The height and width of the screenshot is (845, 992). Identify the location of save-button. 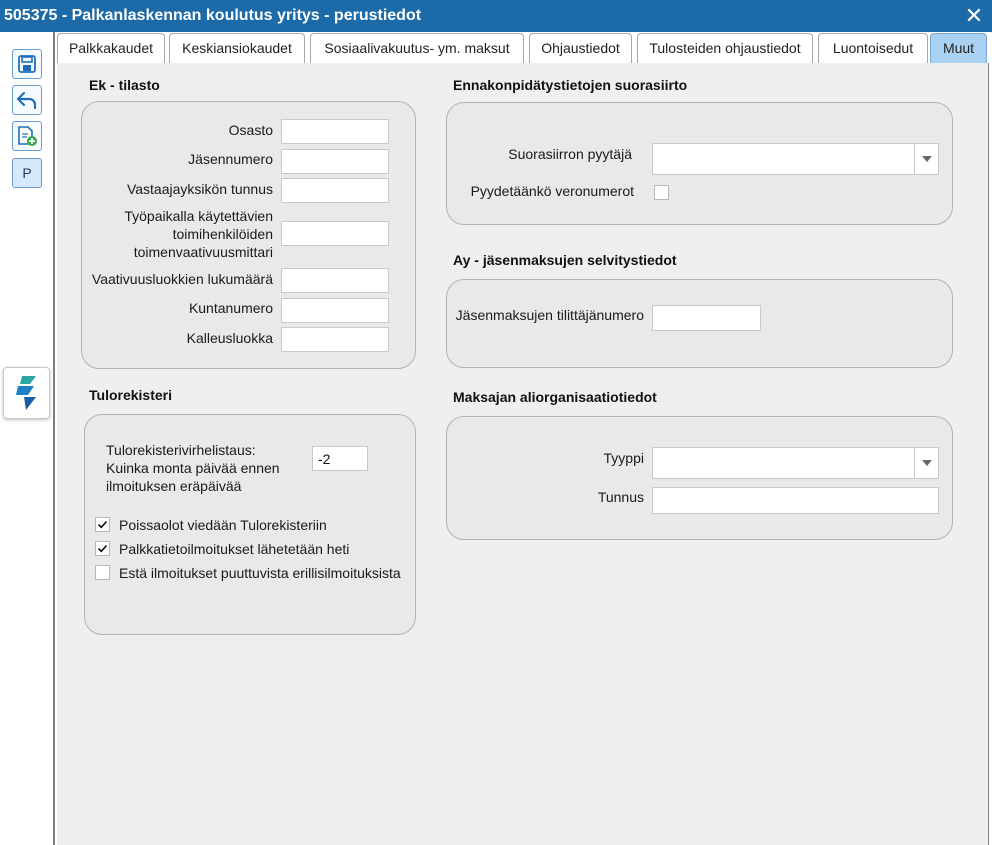
(27, 64).